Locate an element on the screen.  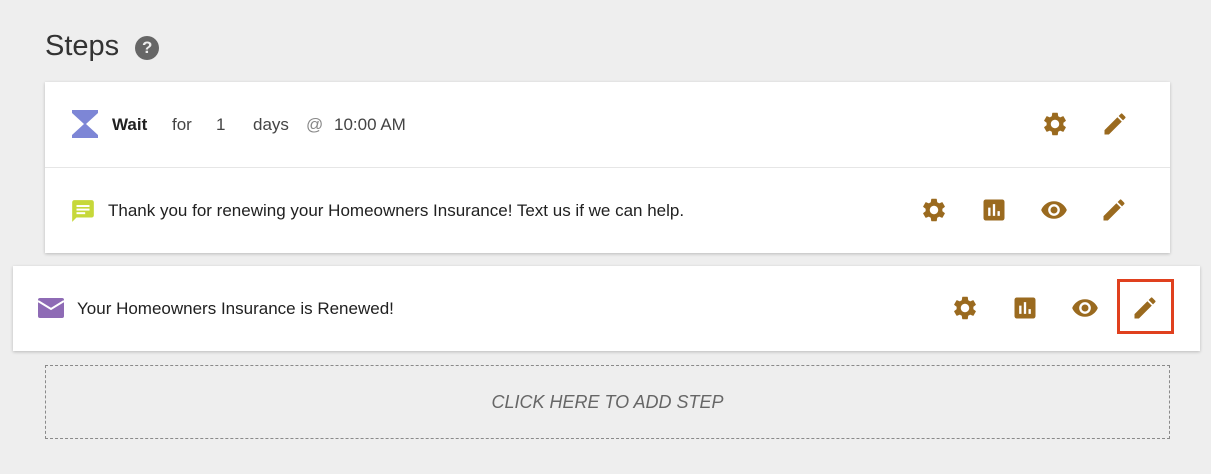
add-step-label: CLICK HERE TO ADD STEP is located at coordinates (607, 401).